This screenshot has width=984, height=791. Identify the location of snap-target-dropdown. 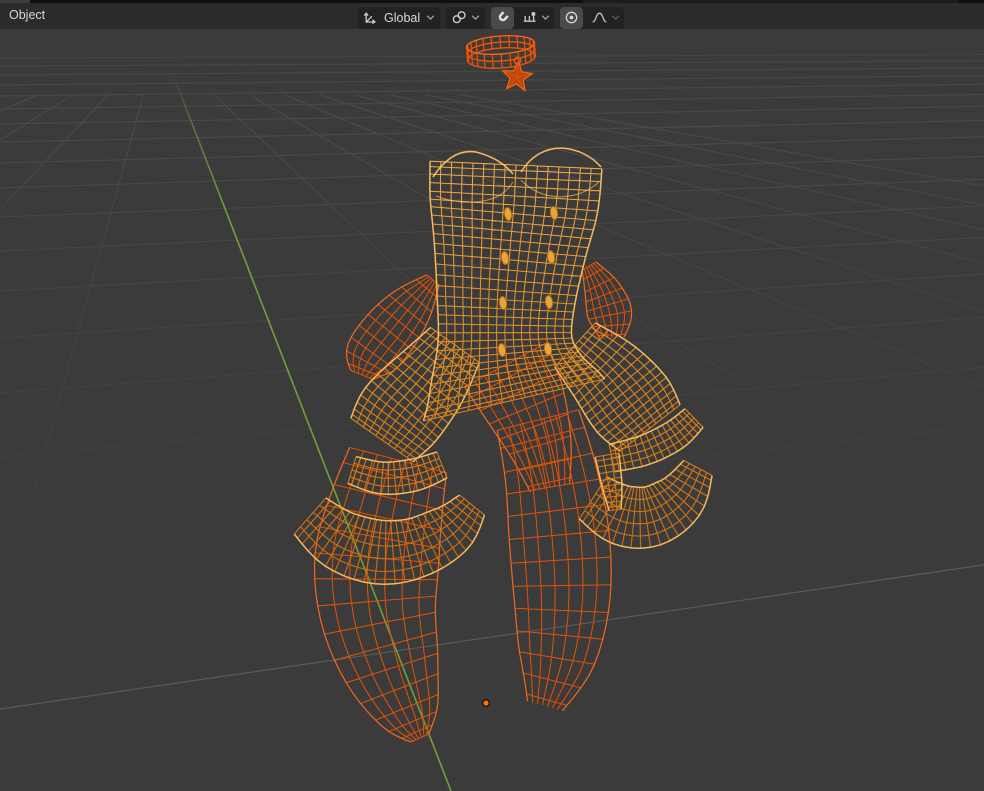
(536, 18).